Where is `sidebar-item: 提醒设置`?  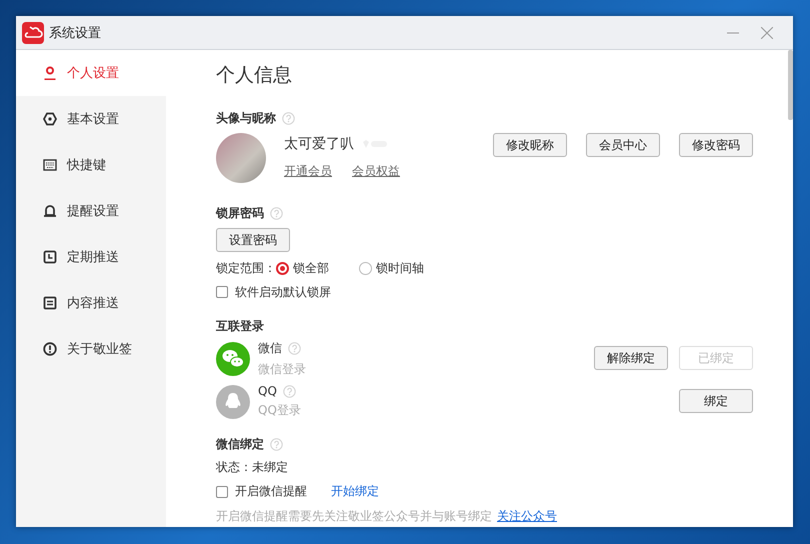 sidebar-item: 提醒设置 is located at coordinates (91, 211).